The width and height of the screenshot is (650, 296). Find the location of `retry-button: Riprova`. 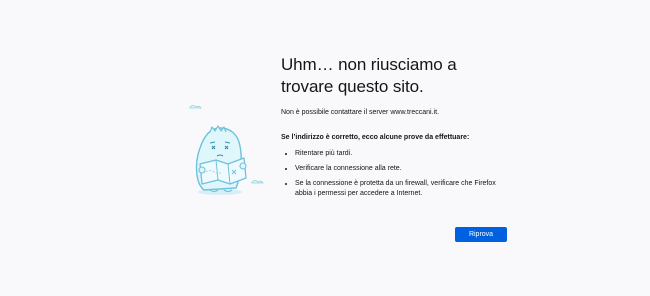

retry-button: Riprova is located at coordinates (481, 234).